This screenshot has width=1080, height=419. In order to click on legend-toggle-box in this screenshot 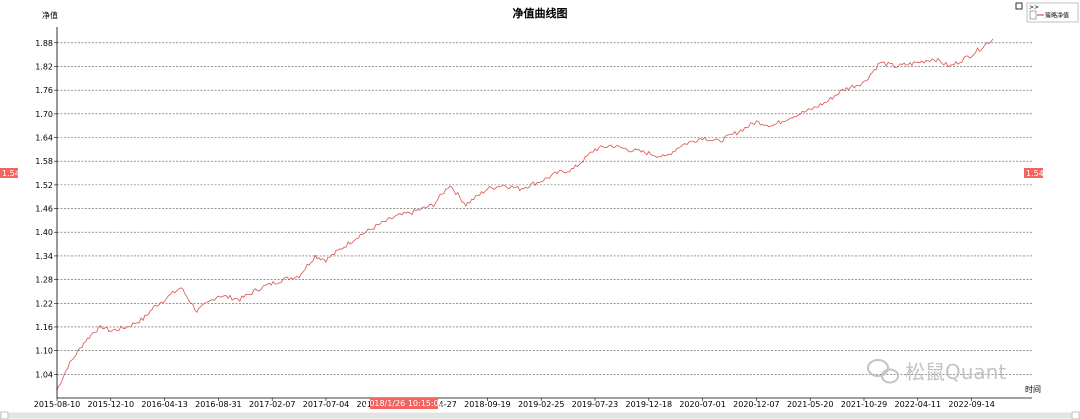, I will do `click(1019, 6)`.